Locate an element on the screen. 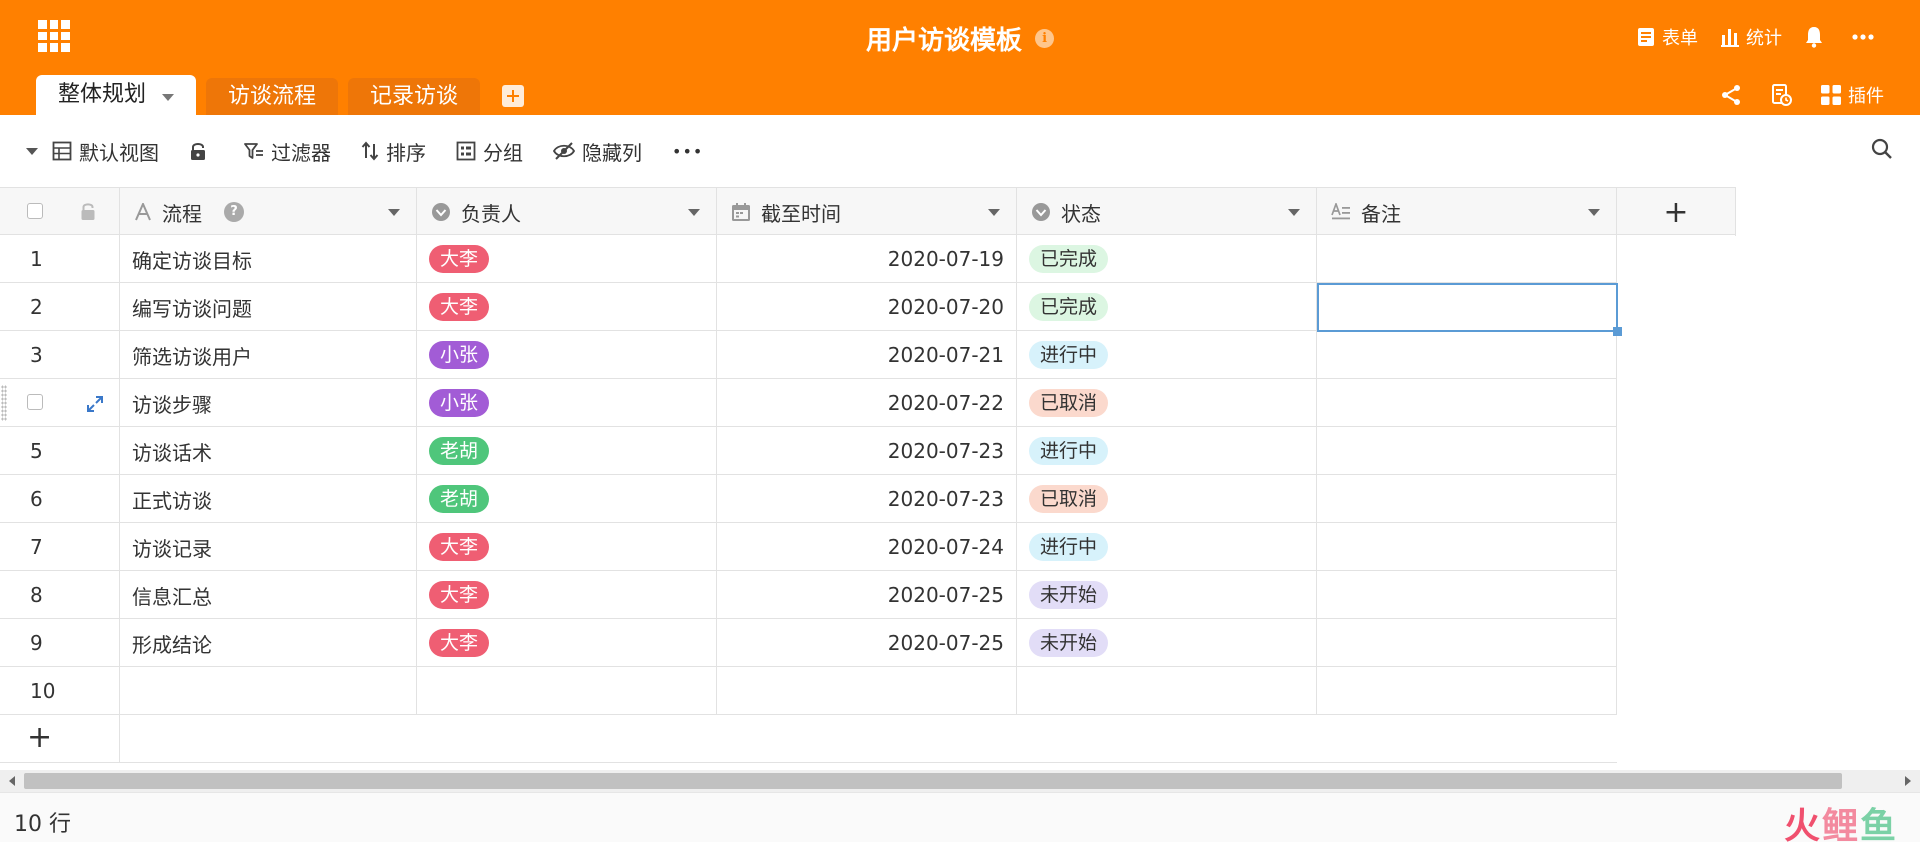  scrollbar-thumb is located at coordinates (933, 781).